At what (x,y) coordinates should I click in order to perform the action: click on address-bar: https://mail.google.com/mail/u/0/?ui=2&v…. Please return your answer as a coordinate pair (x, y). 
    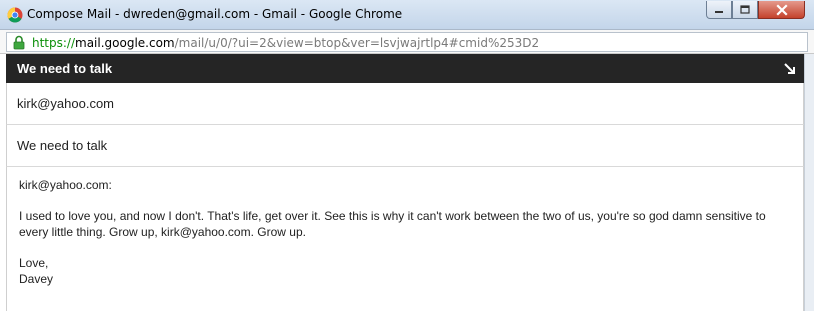
    Looking at the image, I should click on (407, 42).